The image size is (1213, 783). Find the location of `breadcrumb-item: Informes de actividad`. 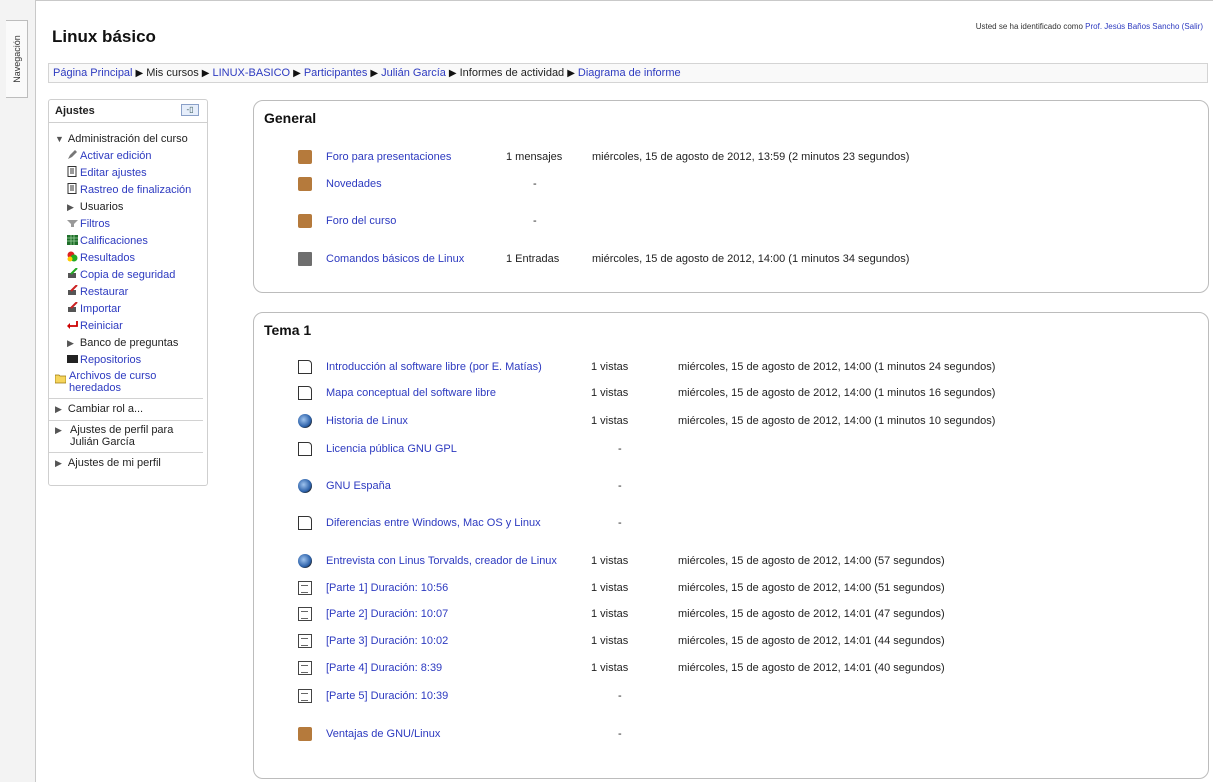

breadcrumb-item: Informes de actividad is located at coordinates (512, 73).